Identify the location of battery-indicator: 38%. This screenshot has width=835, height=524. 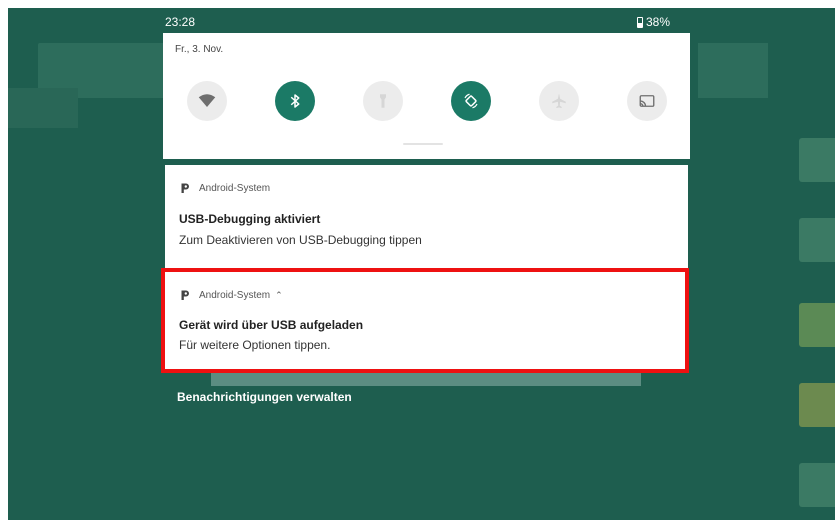
(653, 22).